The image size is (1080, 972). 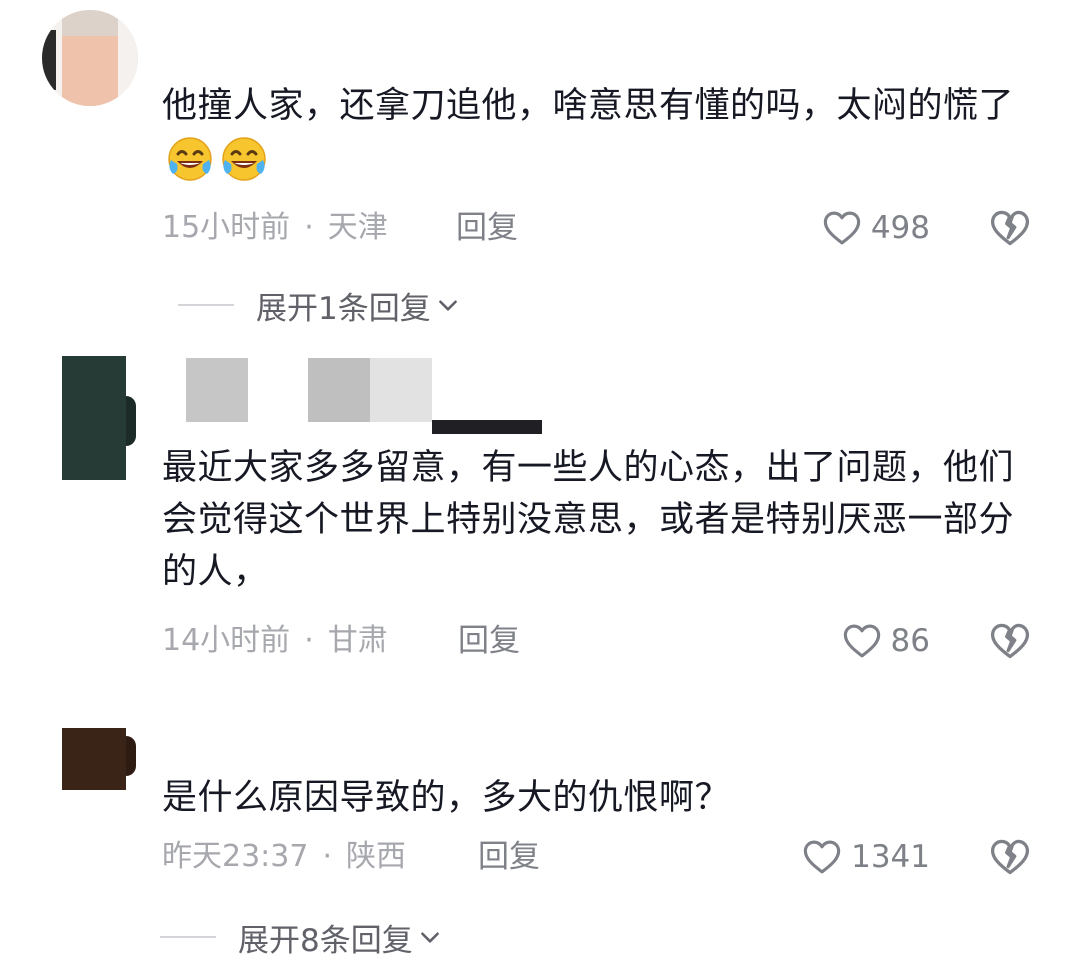 What do you see at coordinates (376, 856) in the screenshot?
I see `comment-location: 陕西` at bounding box center [376, 856].